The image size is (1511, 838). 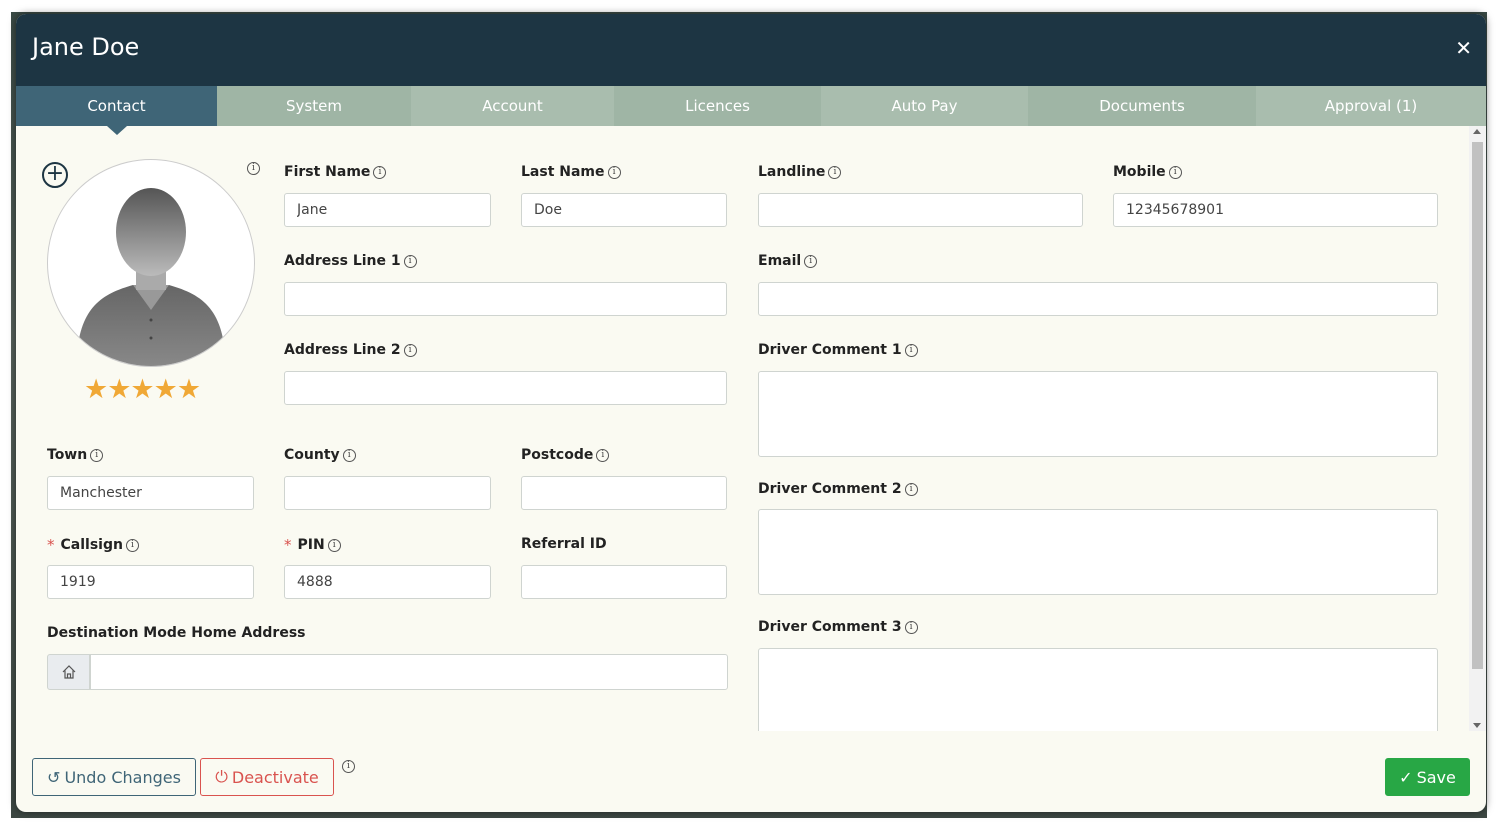 I want to click on pin-label: * PIN i, so click(x=312, y=545).